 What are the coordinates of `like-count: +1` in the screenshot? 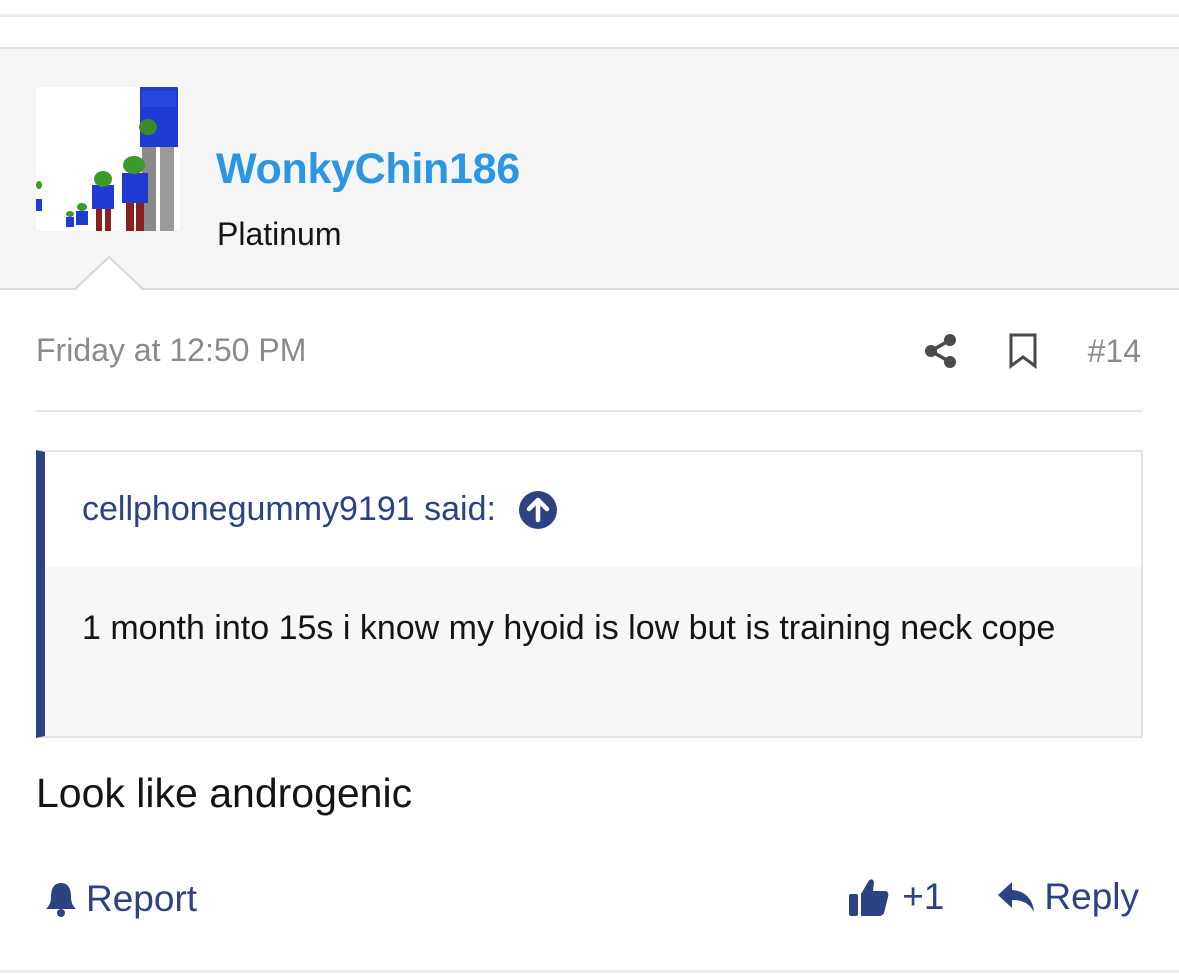 It's located at (923, 896).